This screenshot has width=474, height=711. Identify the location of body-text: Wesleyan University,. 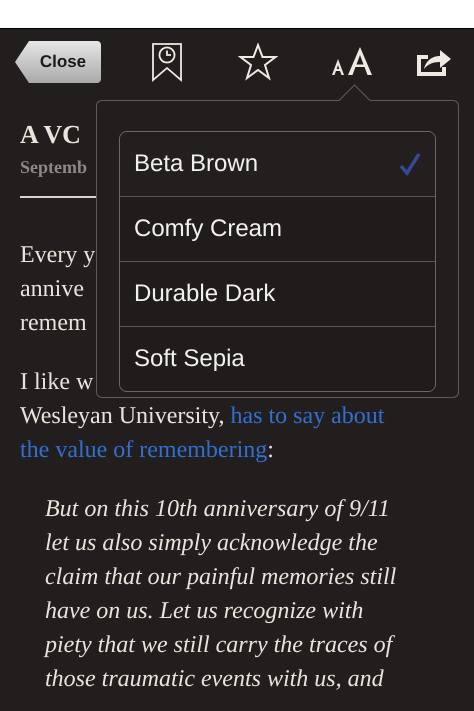
(122, 416).